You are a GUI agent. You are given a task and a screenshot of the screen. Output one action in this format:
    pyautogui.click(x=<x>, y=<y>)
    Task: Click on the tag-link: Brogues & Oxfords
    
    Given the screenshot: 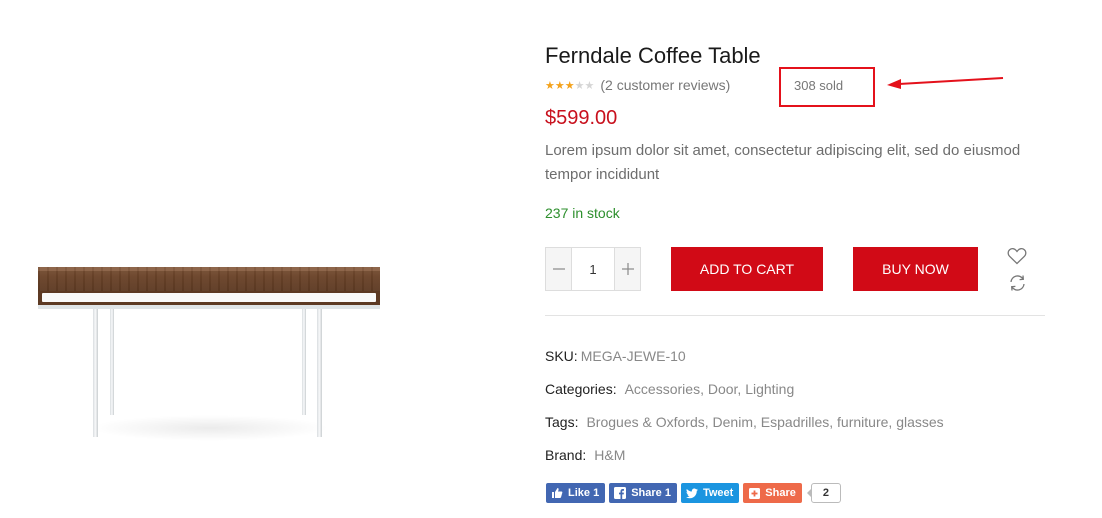 What is the action you would take?
    pyautogui.click(x=645, y=422)
    